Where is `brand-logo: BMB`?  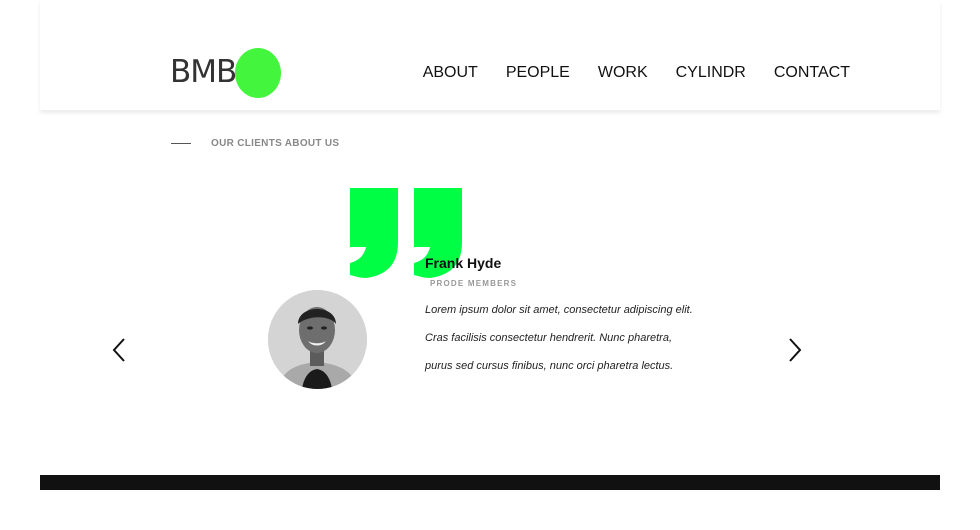 brand-logo: BMB is located at coordinates (230, 74).